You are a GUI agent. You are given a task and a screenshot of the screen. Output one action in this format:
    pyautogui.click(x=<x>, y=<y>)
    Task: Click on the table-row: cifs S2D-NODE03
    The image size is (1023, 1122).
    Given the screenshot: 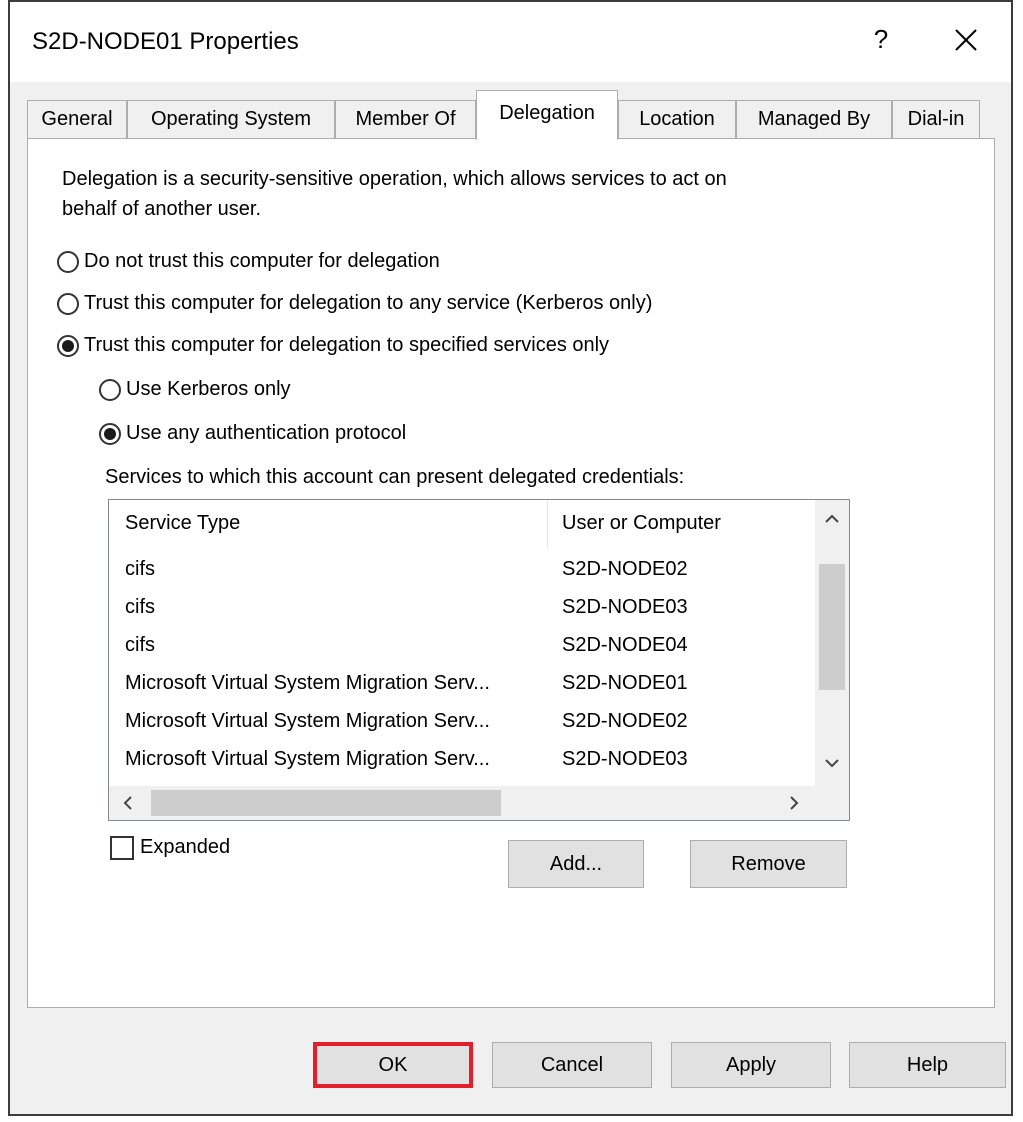 What is the action you would take?
    pyautogui.click(x=462, y=607)
    